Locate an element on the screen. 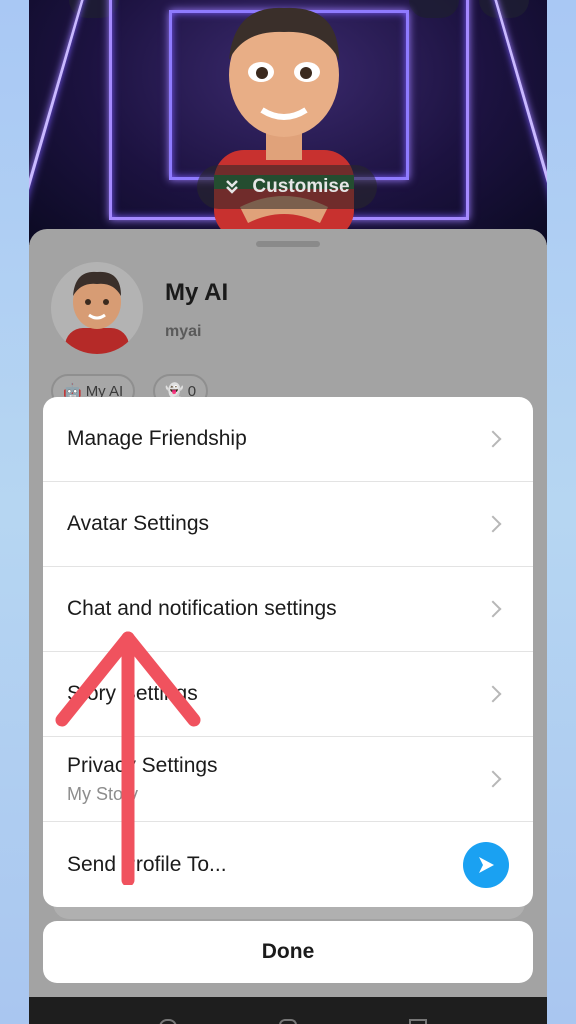 The height and width of the screenshot is (1024, 576). menu-item-label: Manage Friendship is located at coordinates (157, 438).